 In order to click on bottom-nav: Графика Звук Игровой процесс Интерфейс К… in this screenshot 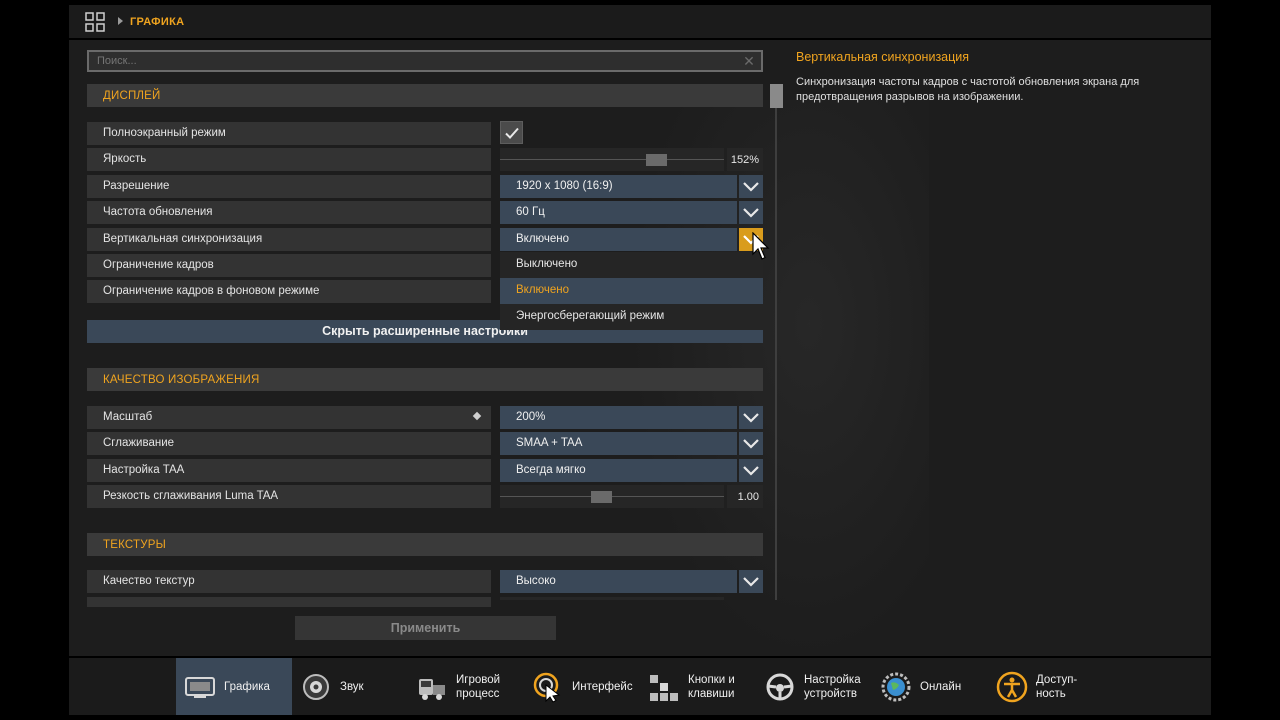, I will do `click(640, 686)`.